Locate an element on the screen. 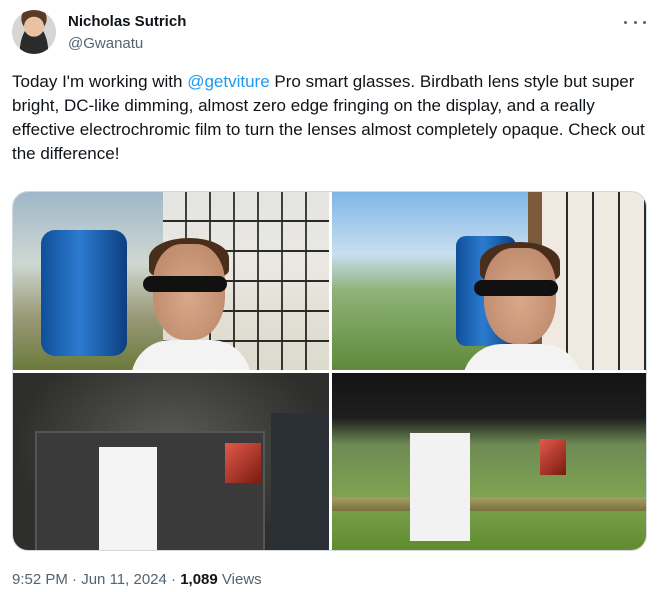  tweet-time-link: 9:52 PM · Jun 11, 2024 is located at coordinates (89, 579).